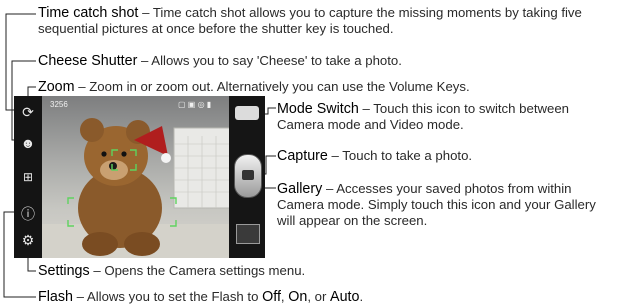 Image resolution: width=625 pixels, height=305 pixels. I want to click on annotation-capture: Capture – Touch to take a photo., so click(374, 156).